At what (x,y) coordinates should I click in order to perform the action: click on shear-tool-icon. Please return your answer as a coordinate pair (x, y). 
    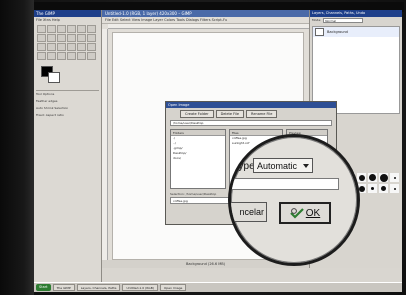
    Looking at the image, I should click on (61, 47).